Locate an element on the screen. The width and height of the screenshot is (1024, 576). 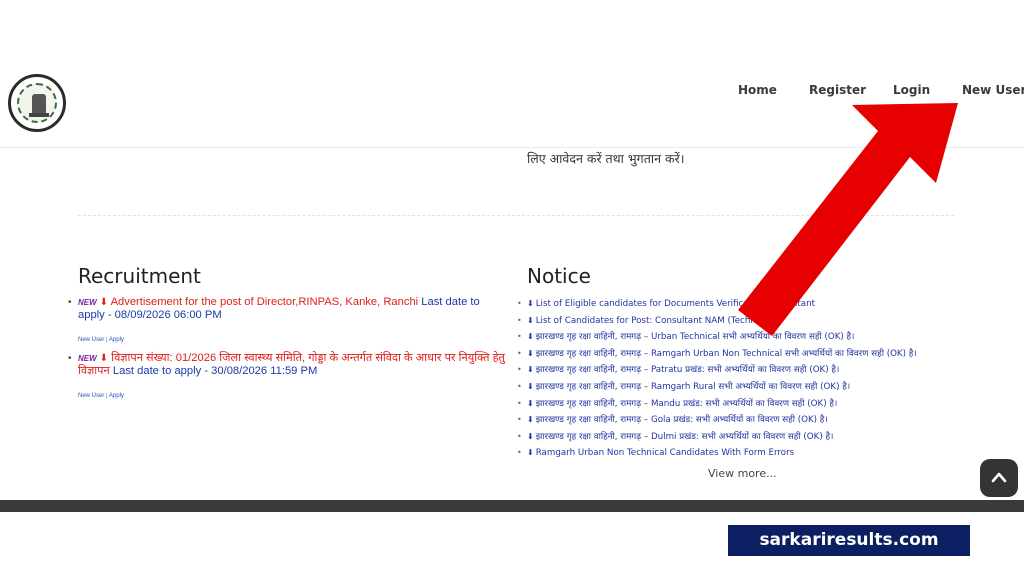
red-arrow-annotation is located at coordinates (848, 219).